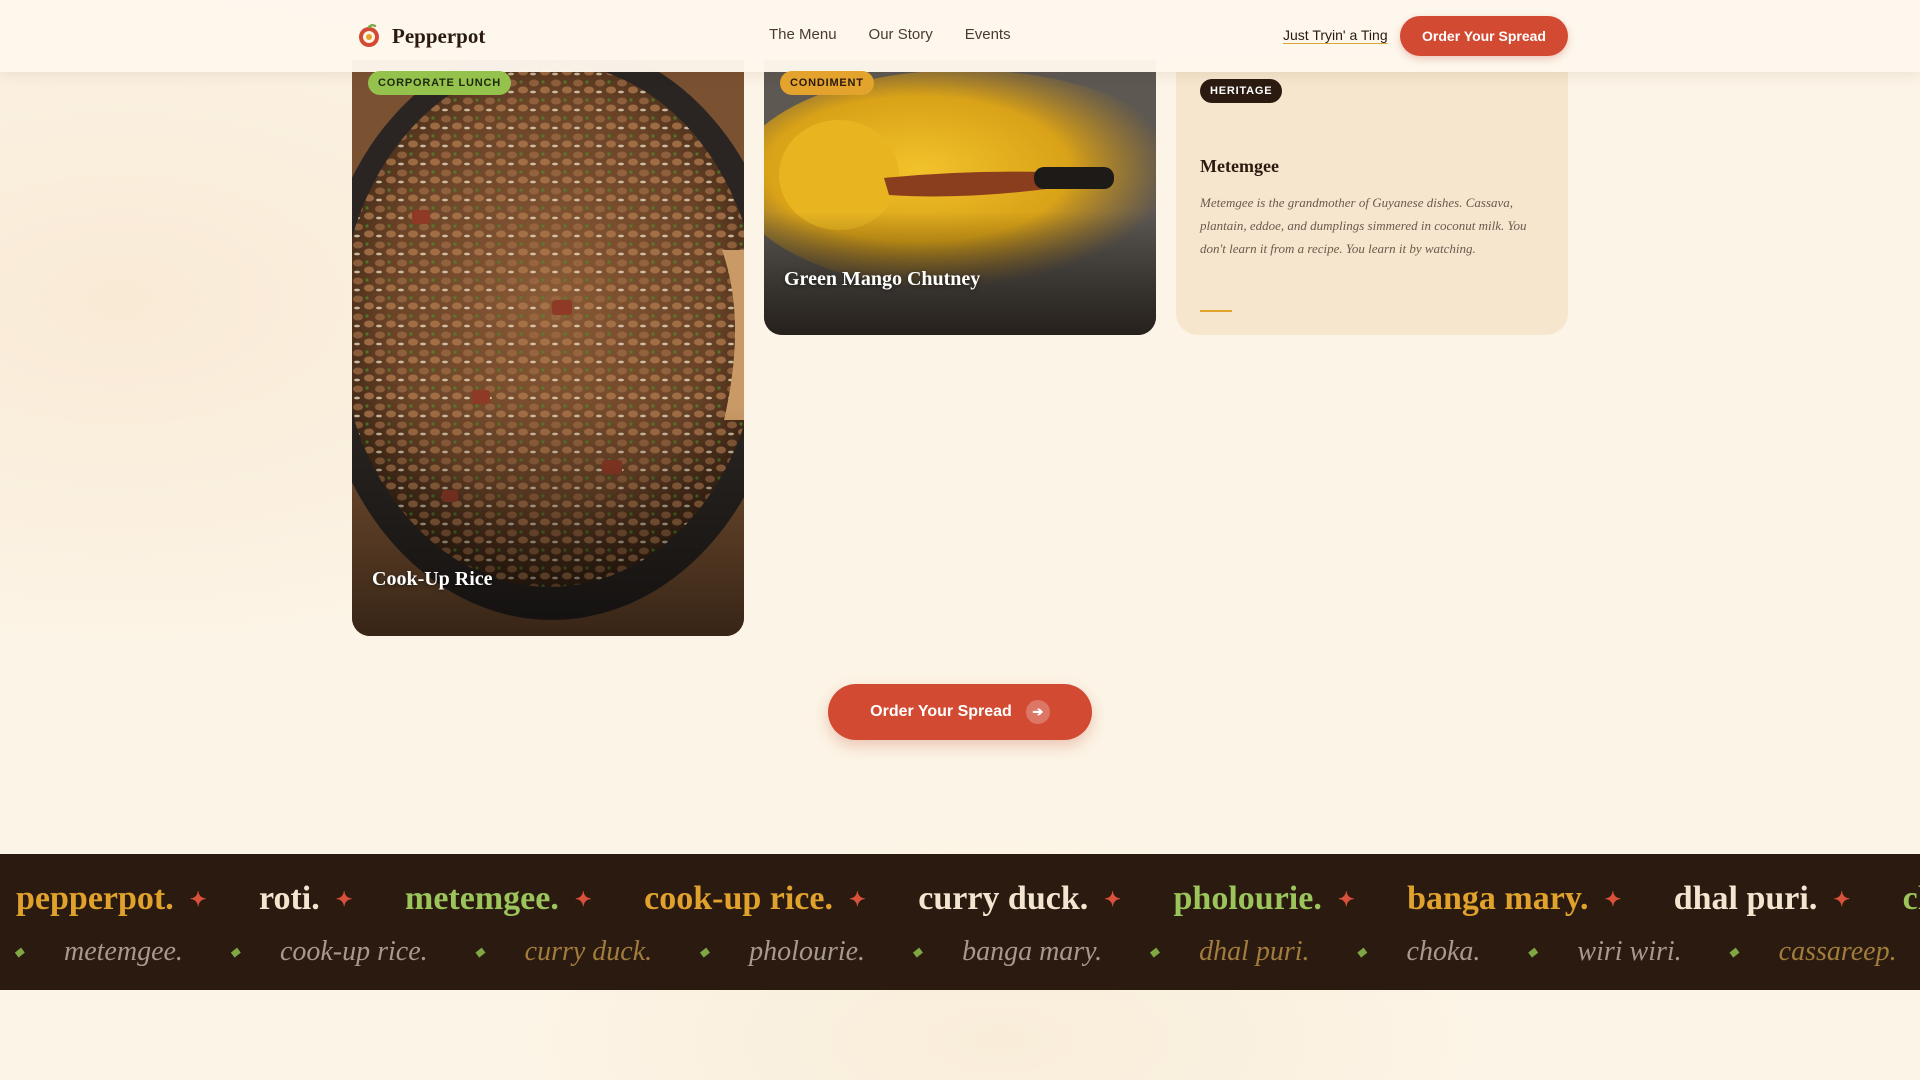  I want to click on header-order-button: Order Your Spread, so click(1484, 36).